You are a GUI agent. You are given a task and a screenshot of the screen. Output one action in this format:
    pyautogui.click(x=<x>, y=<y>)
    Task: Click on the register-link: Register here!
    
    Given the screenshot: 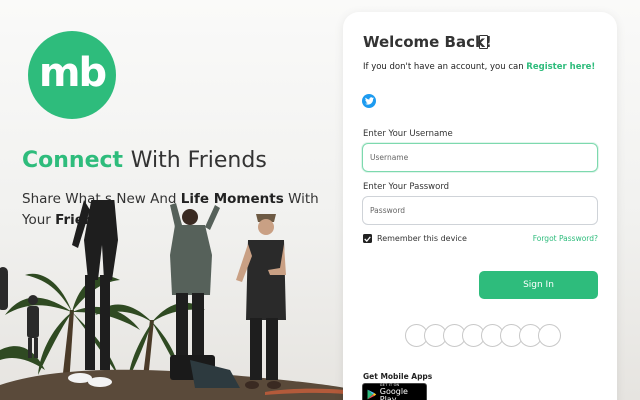 What is the action you would take?
    pyautogui.click(x=560, y=67)
    